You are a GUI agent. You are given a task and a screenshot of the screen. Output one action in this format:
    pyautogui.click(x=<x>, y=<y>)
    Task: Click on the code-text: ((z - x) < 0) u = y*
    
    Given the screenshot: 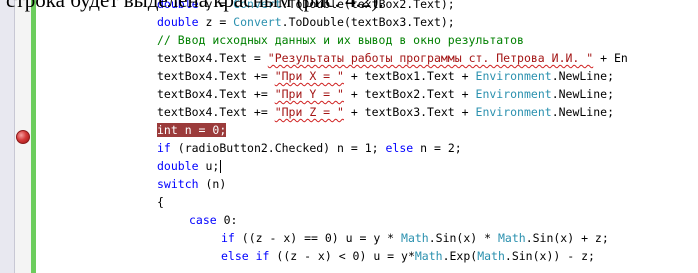 What is the action you would take?
    pyautogui.click(x=342, y=256)
    